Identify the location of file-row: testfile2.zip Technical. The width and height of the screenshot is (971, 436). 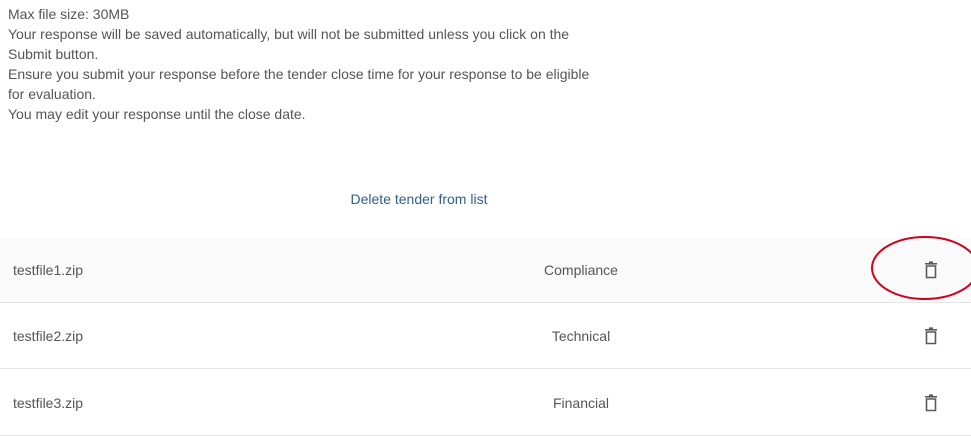
(485, 336).